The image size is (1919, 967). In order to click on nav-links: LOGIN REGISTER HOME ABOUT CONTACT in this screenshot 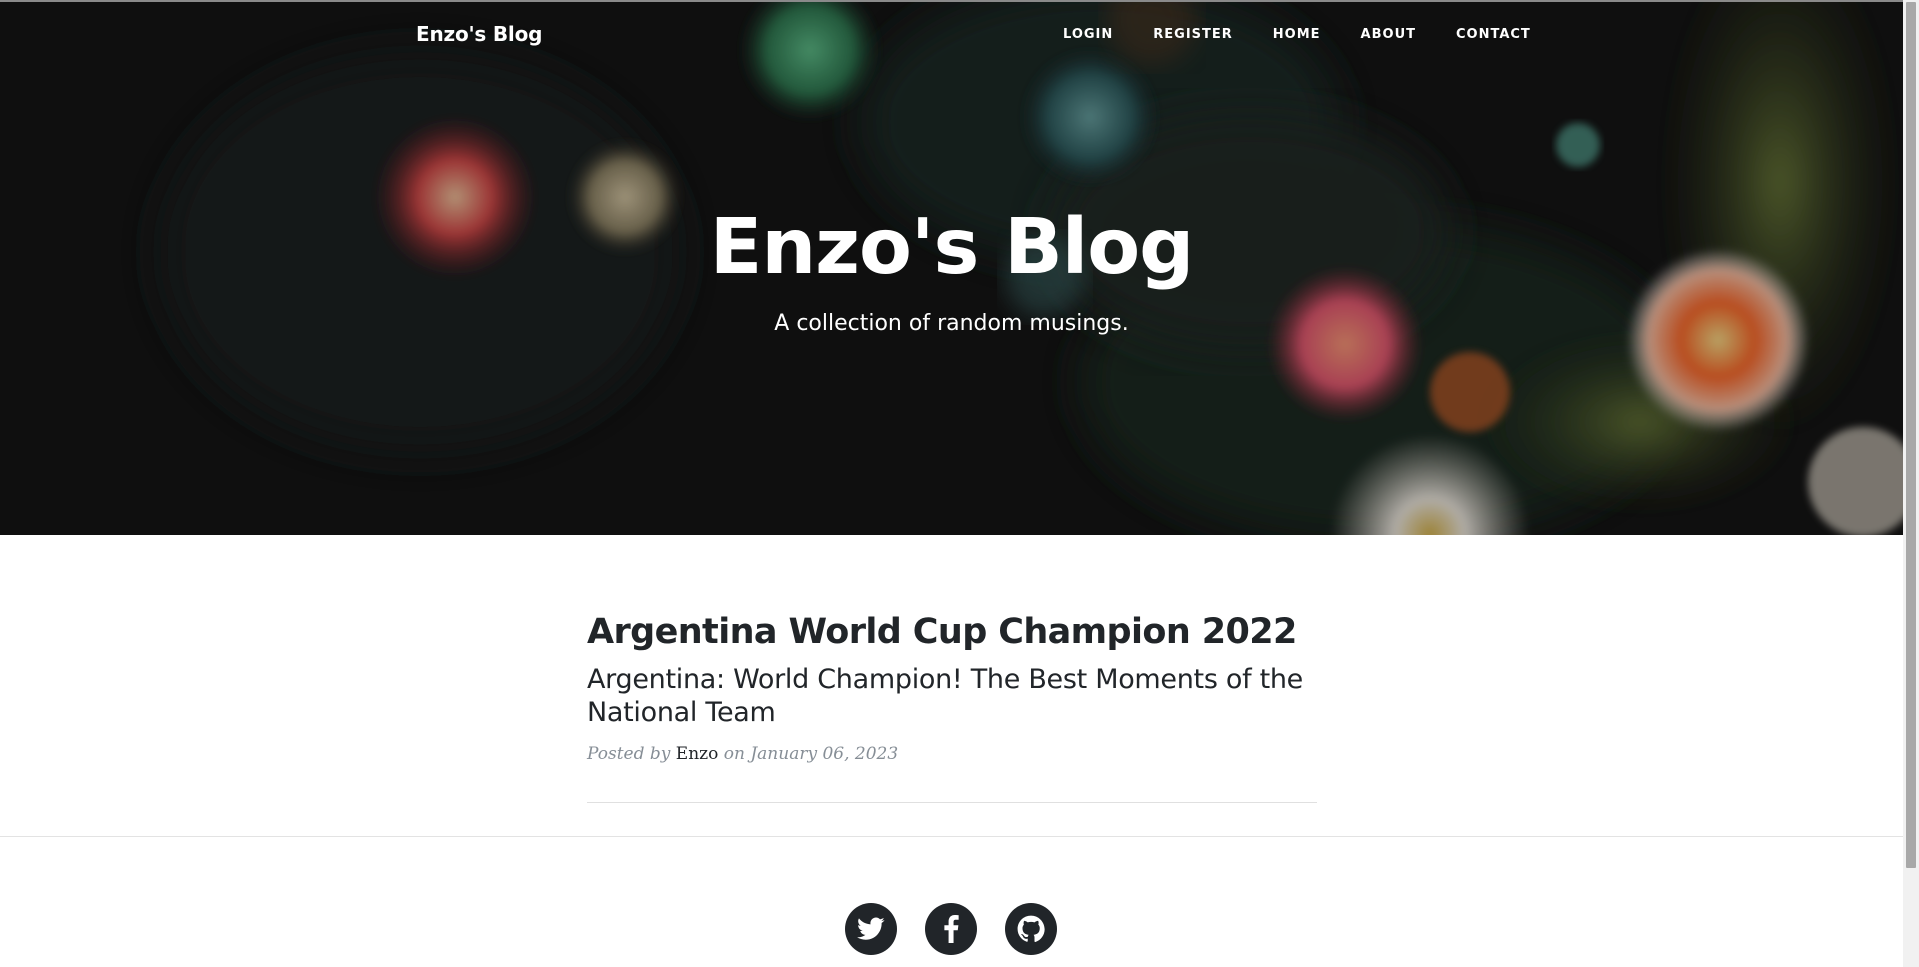, I will do `click(1297, 34)`.